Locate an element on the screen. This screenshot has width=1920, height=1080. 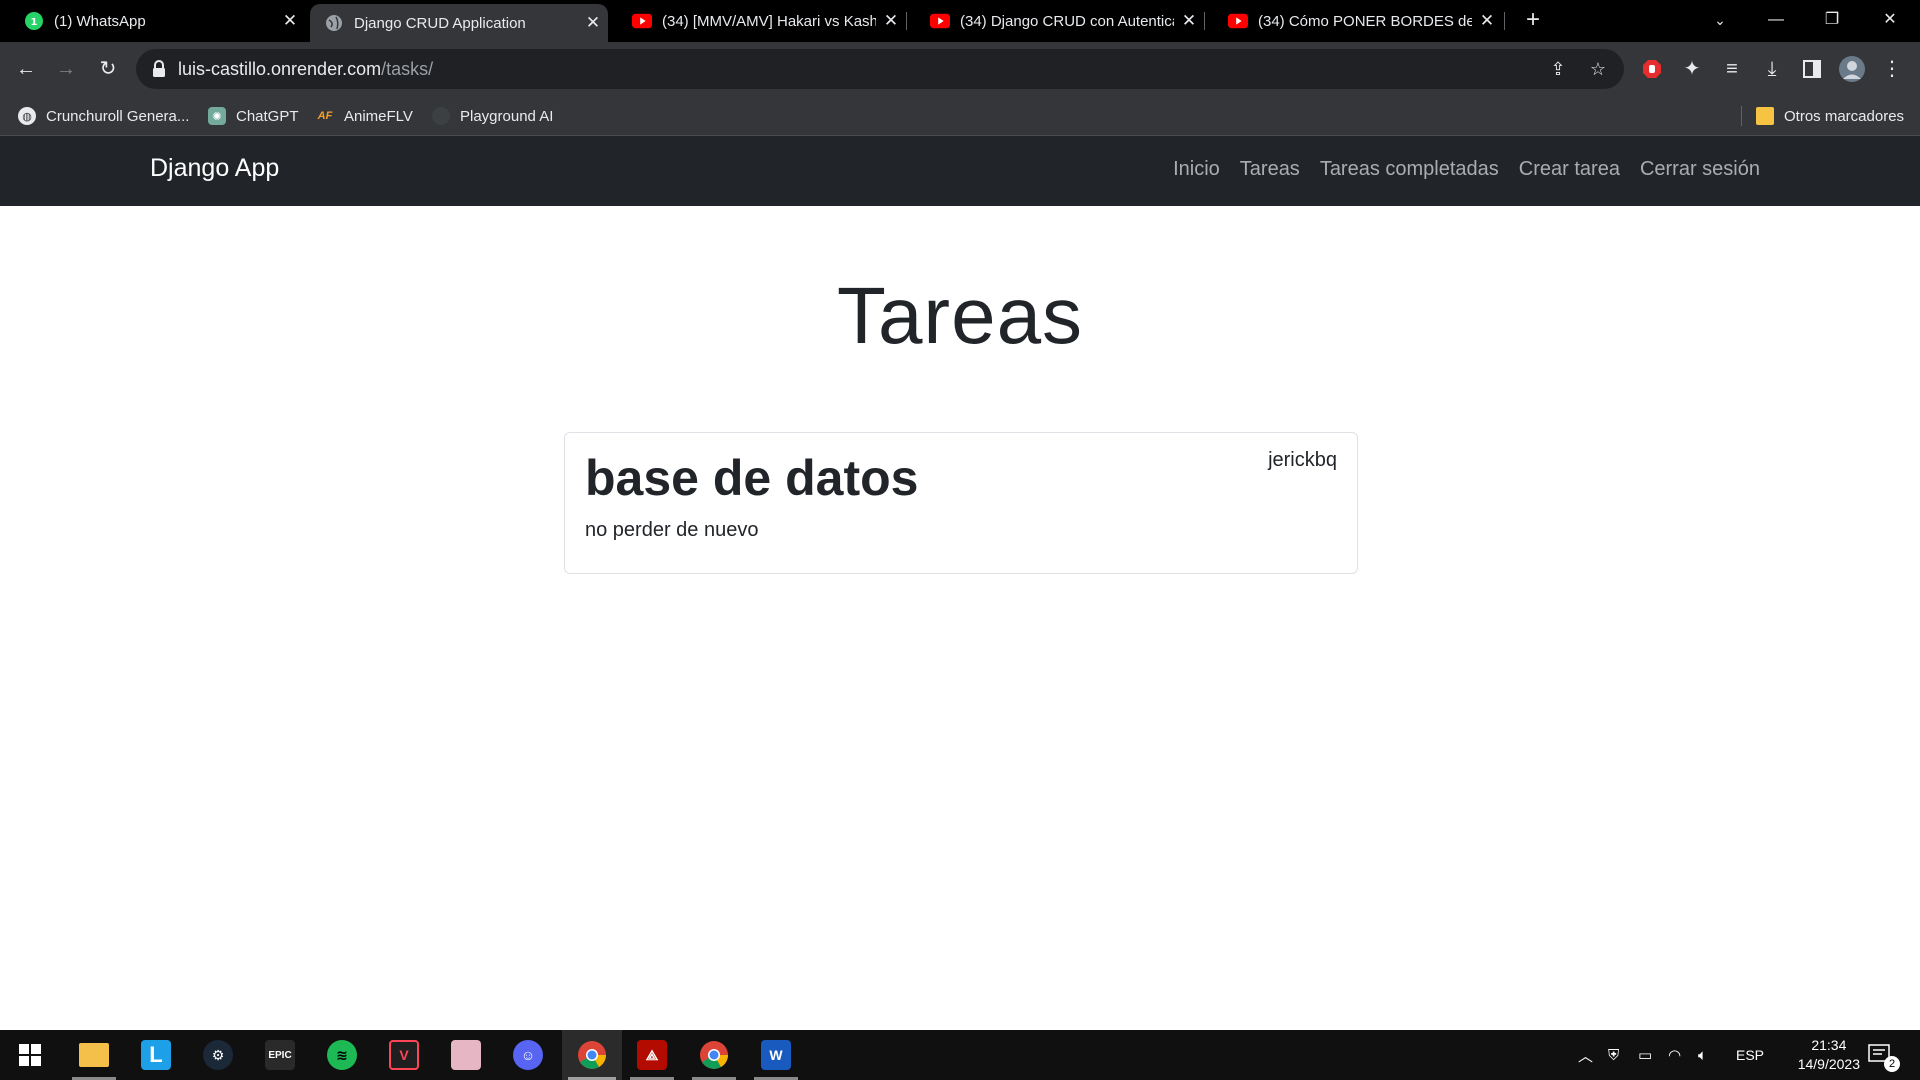
playground-icon is located at coordinates (441, 116).